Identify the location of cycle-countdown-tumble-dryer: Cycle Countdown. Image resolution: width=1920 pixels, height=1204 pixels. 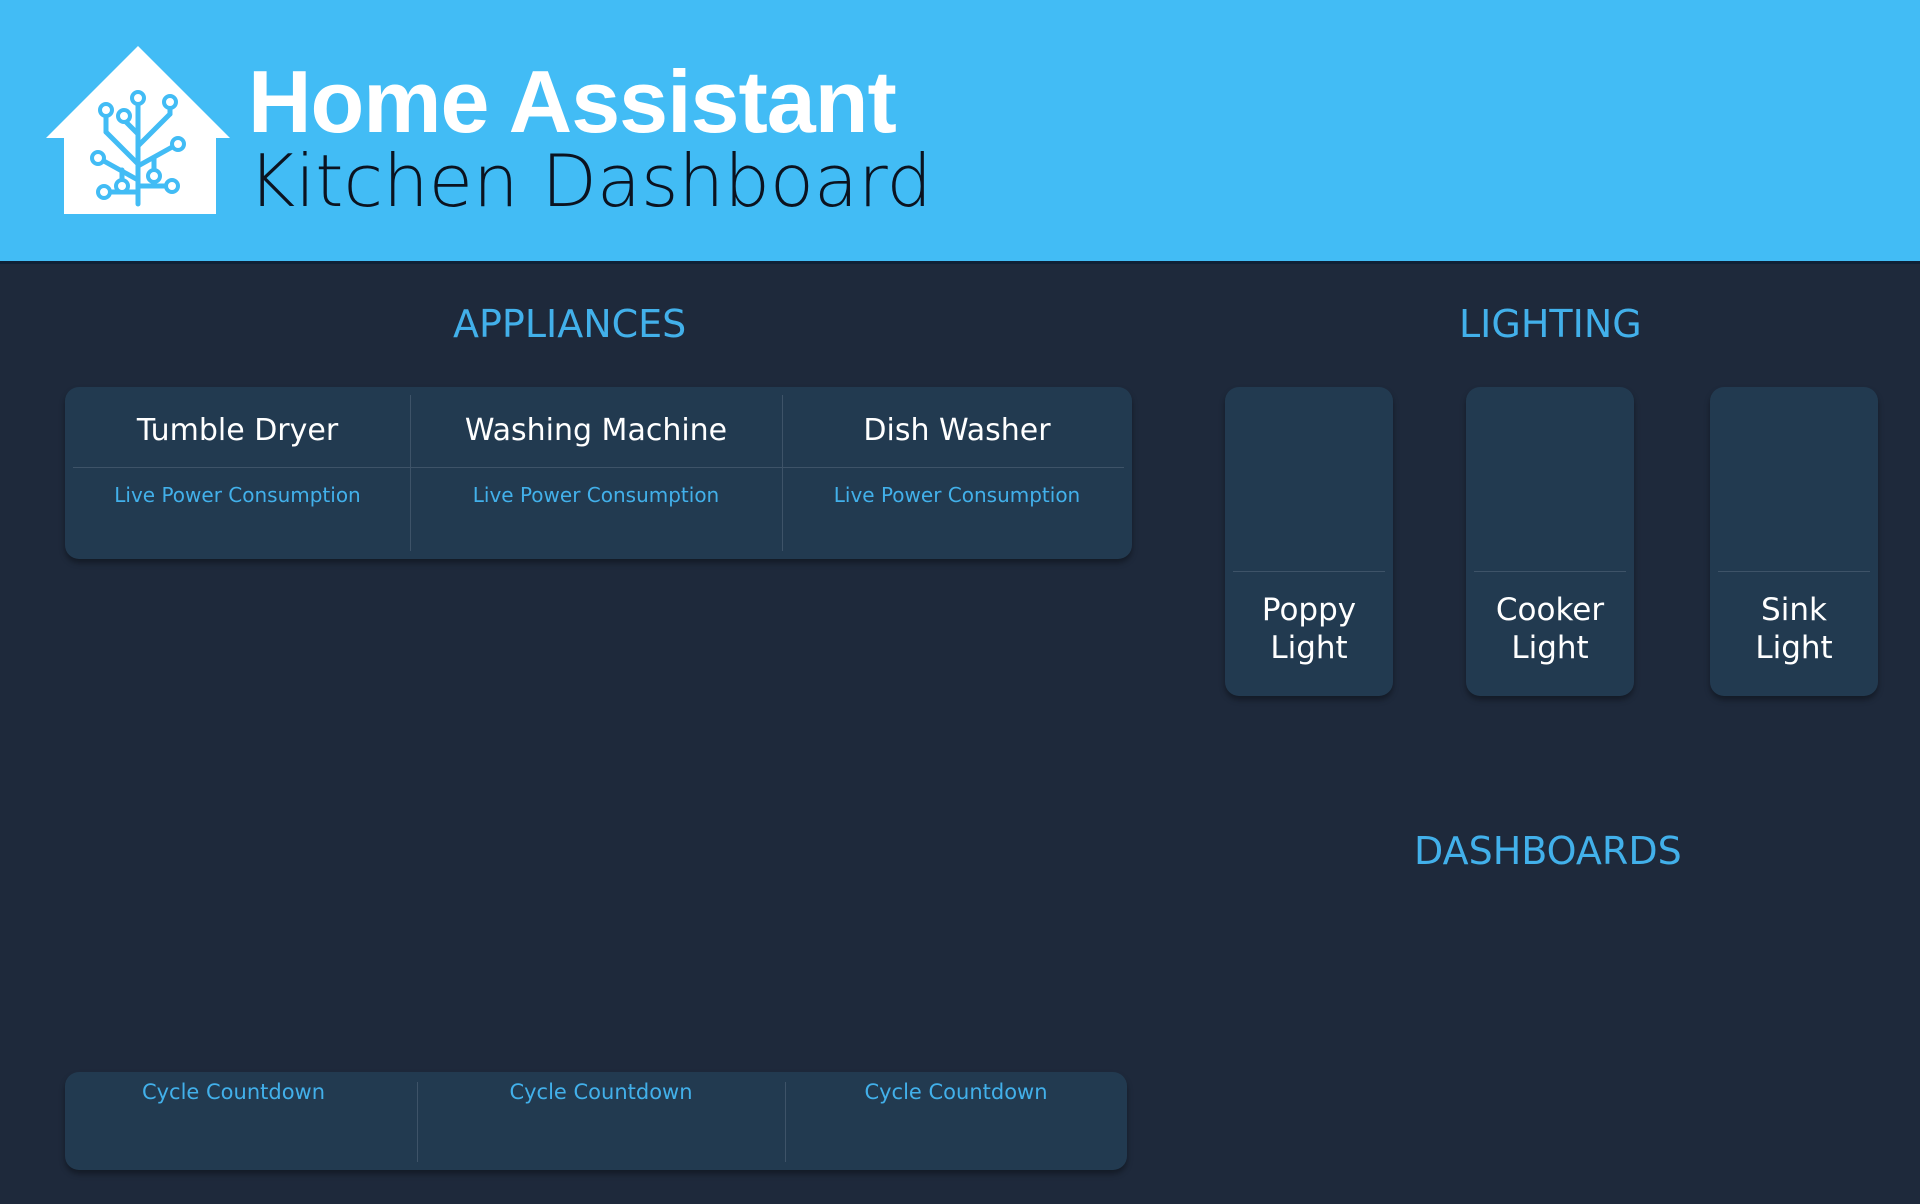
(233, 1092).